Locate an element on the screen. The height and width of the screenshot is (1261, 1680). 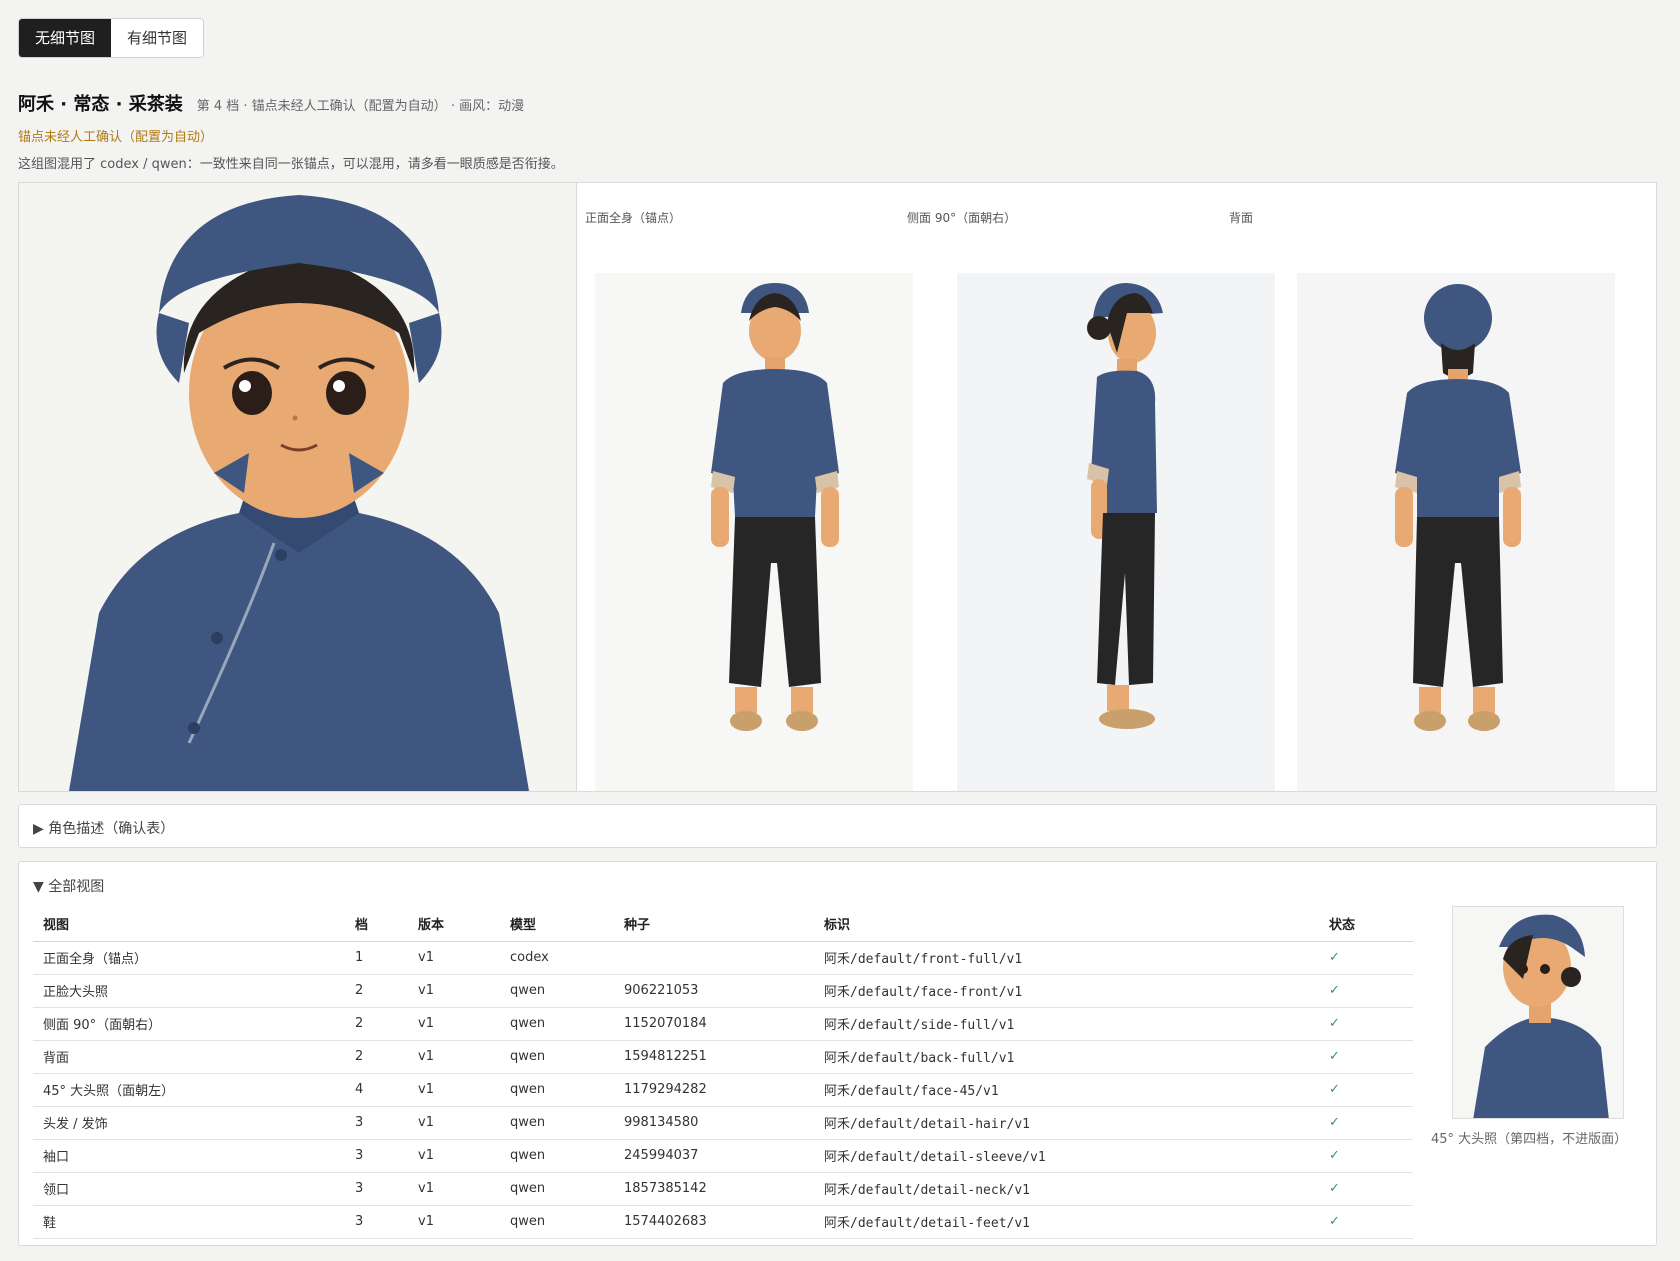
cell-id: 阿禾/default/detail-hair/v1 is located at coordinates (1066, 1123).